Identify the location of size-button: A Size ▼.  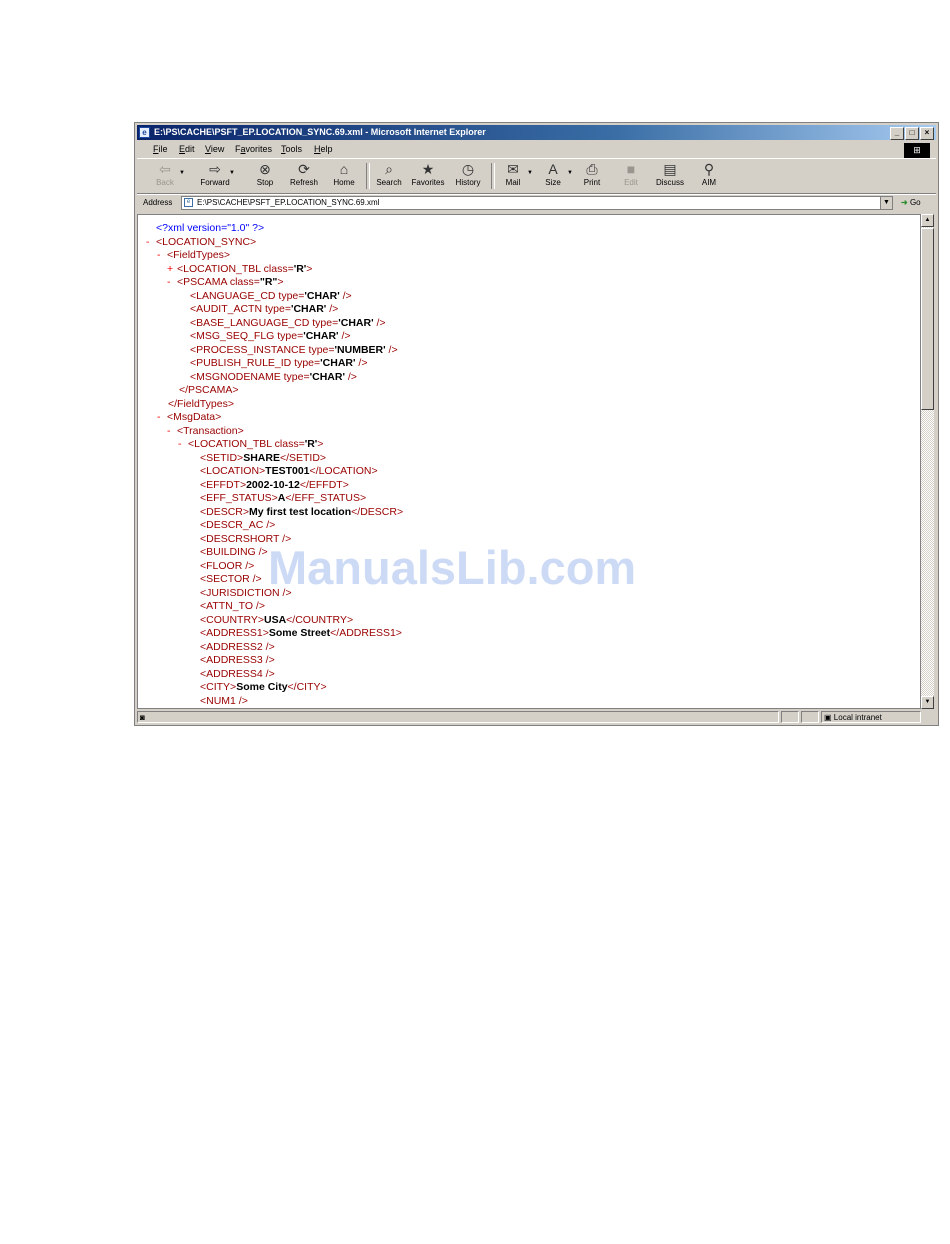
(553, 177).